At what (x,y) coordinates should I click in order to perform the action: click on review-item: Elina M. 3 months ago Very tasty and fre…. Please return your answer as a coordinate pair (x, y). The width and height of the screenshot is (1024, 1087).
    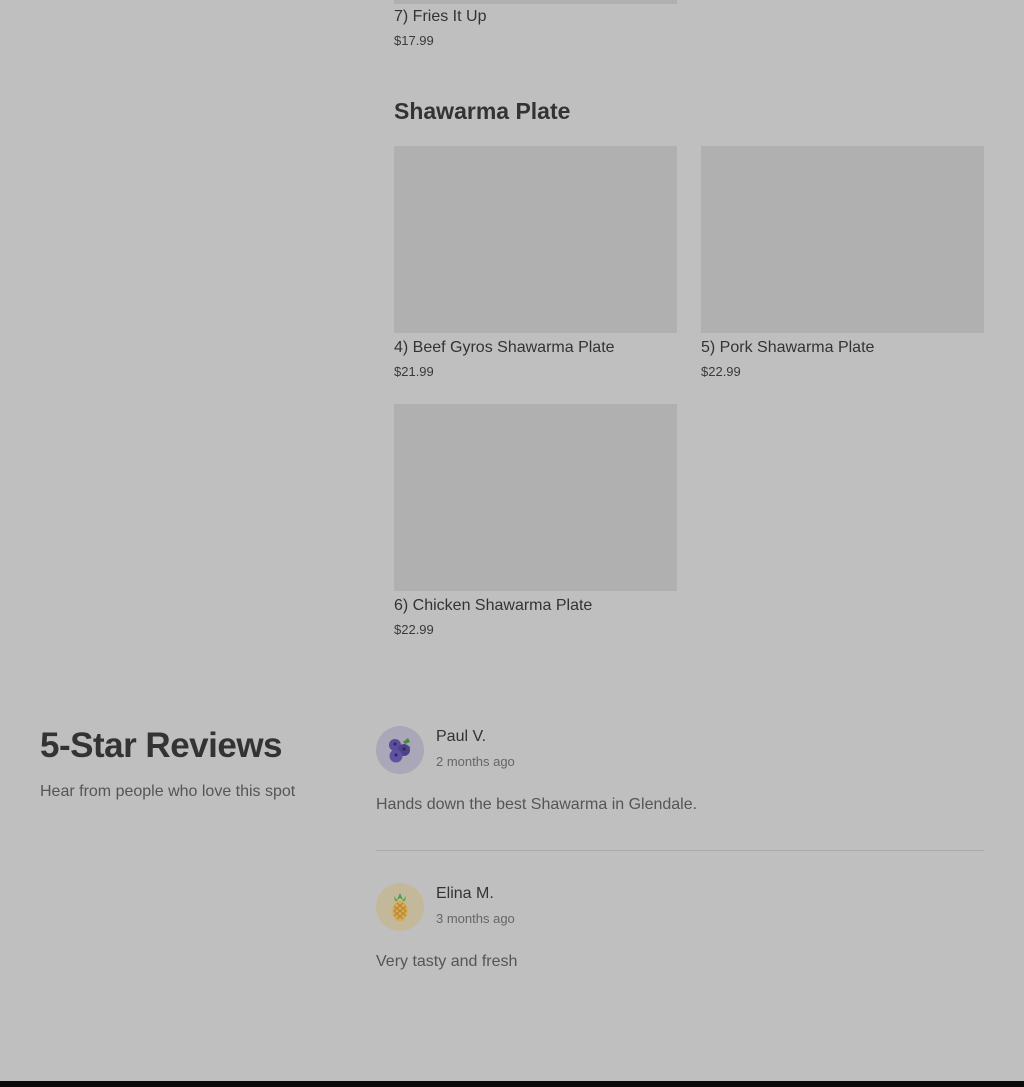
    Looking at the image, I should click on (680, 933).